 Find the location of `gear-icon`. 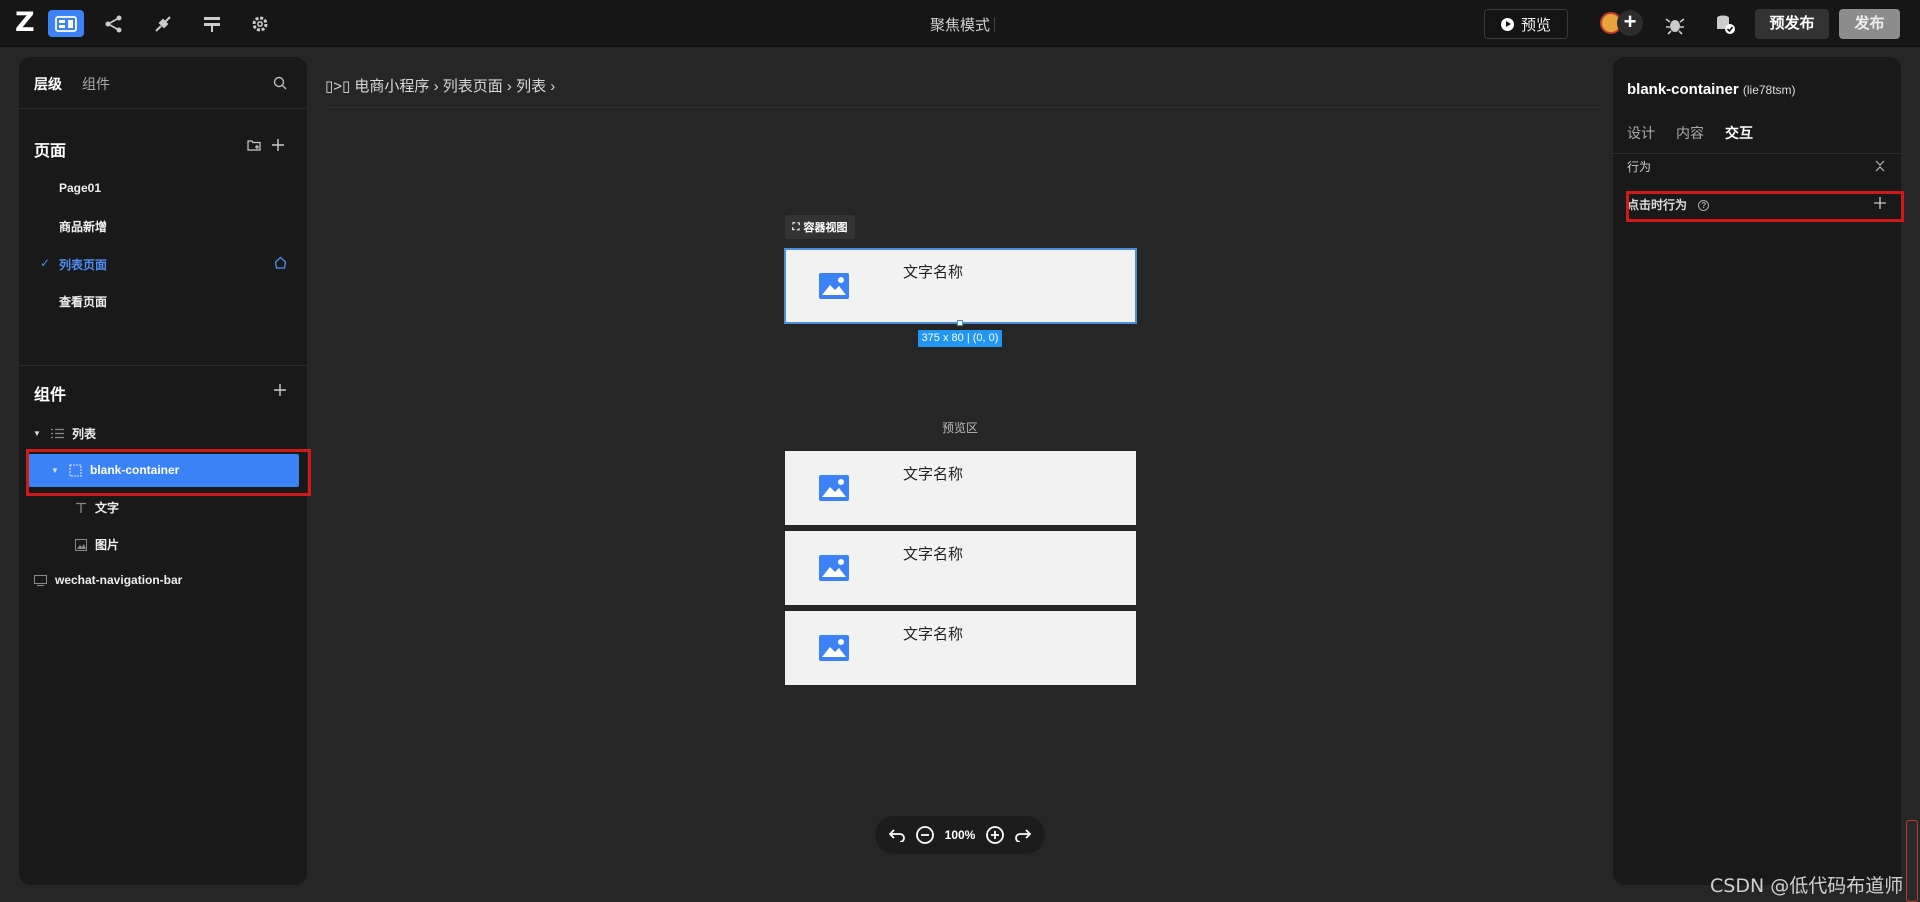

gear-icon is located at coordinates (260, 23).